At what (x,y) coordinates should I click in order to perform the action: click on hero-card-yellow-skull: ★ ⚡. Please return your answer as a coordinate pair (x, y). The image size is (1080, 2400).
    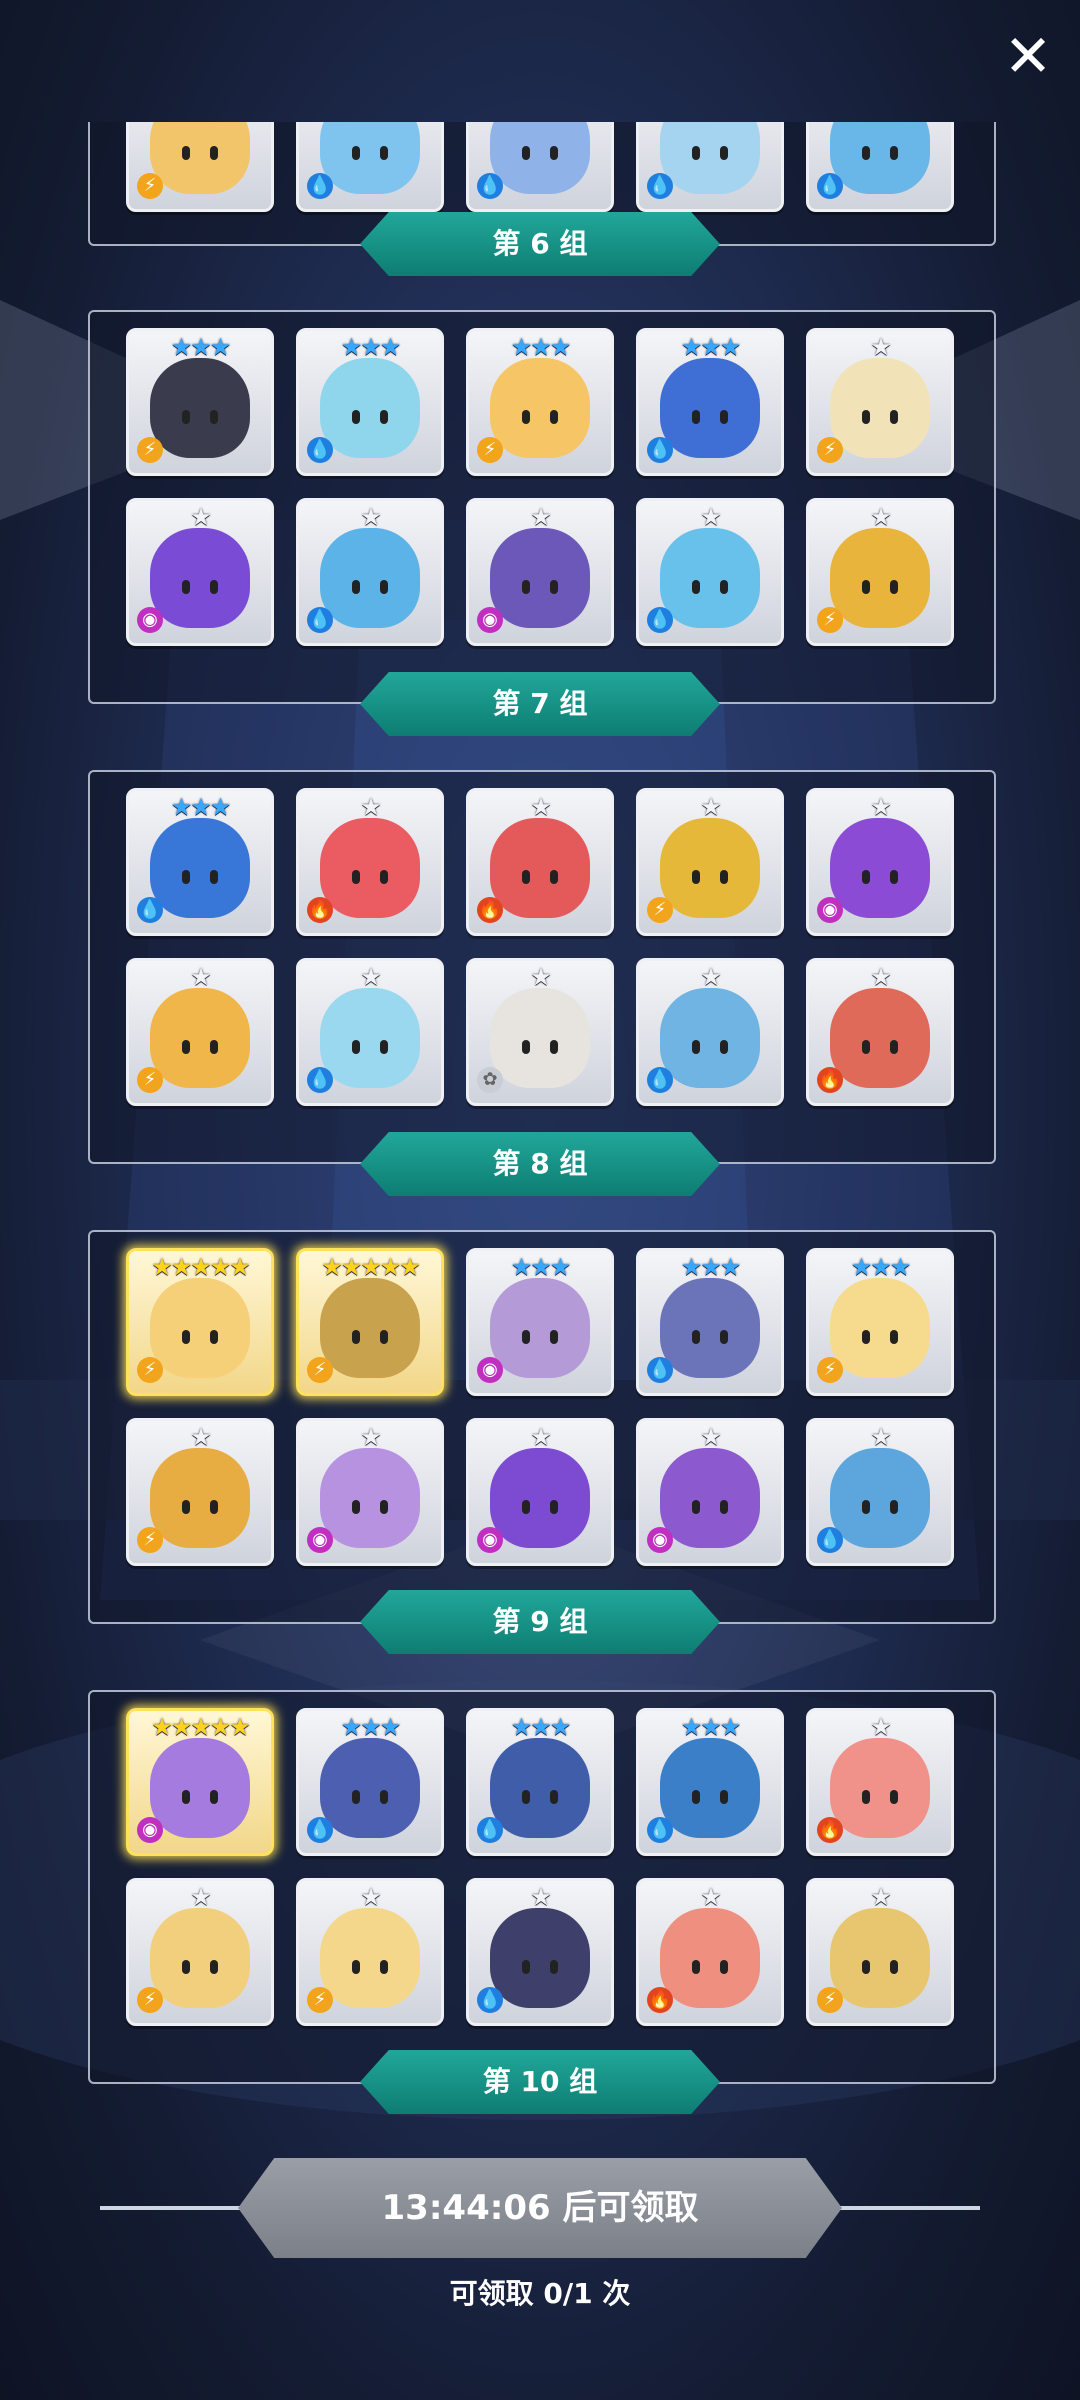
    Looking at the image, I should click on (200, 1032).